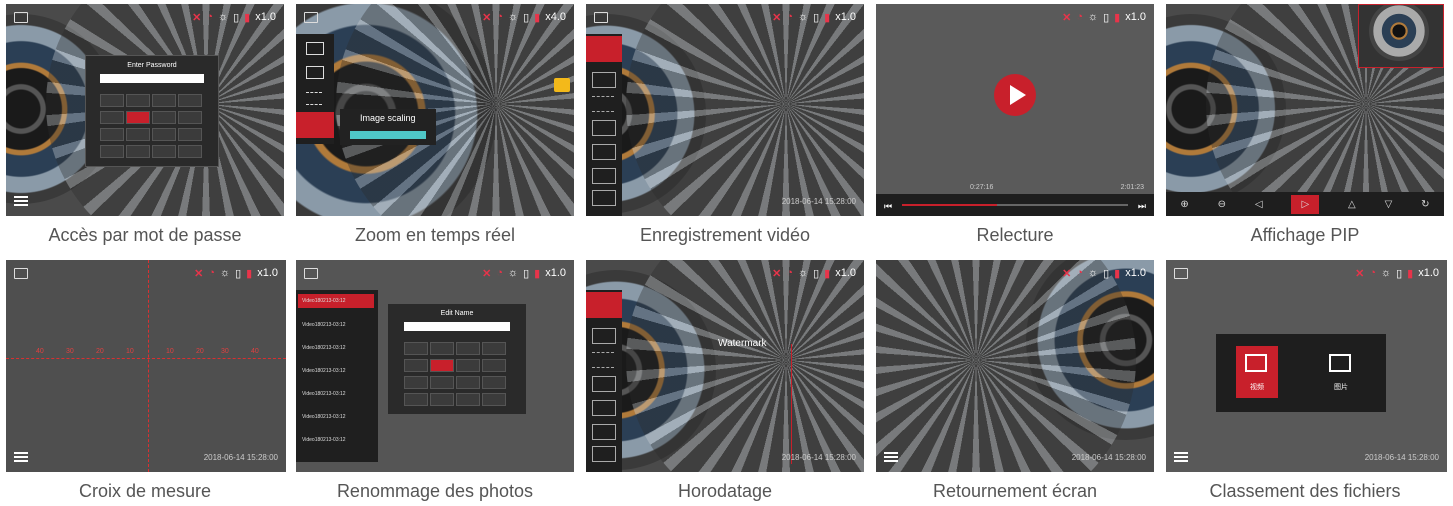 The width and height of the screenshot is (1453, 506). Describe the element at coordinates (457, 326) in the screenshot. I see `name-input` at that location.